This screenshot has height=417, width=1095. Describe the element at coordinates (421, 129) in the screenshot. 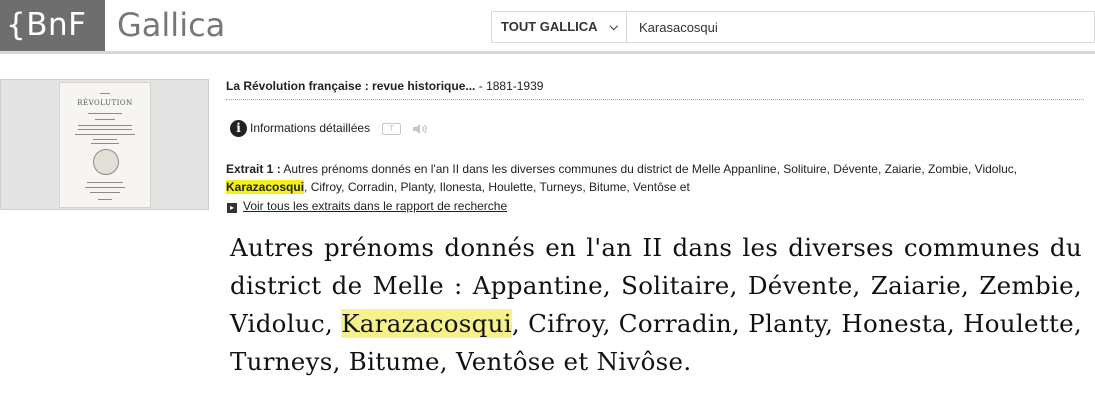

I see `speaker-icon` at that location.